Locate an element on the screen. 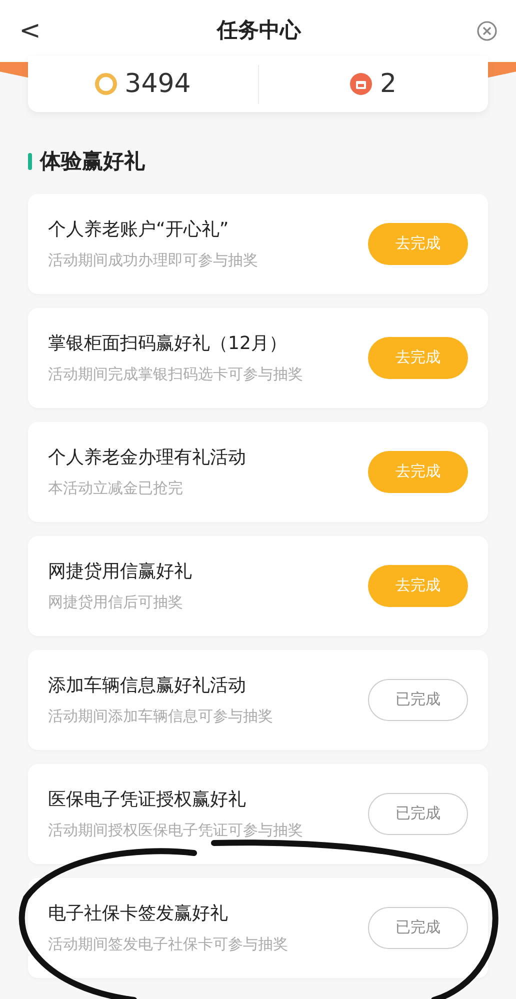  task-title: 网捷贷用信赢好礼 is located at coordinates (120, 572).